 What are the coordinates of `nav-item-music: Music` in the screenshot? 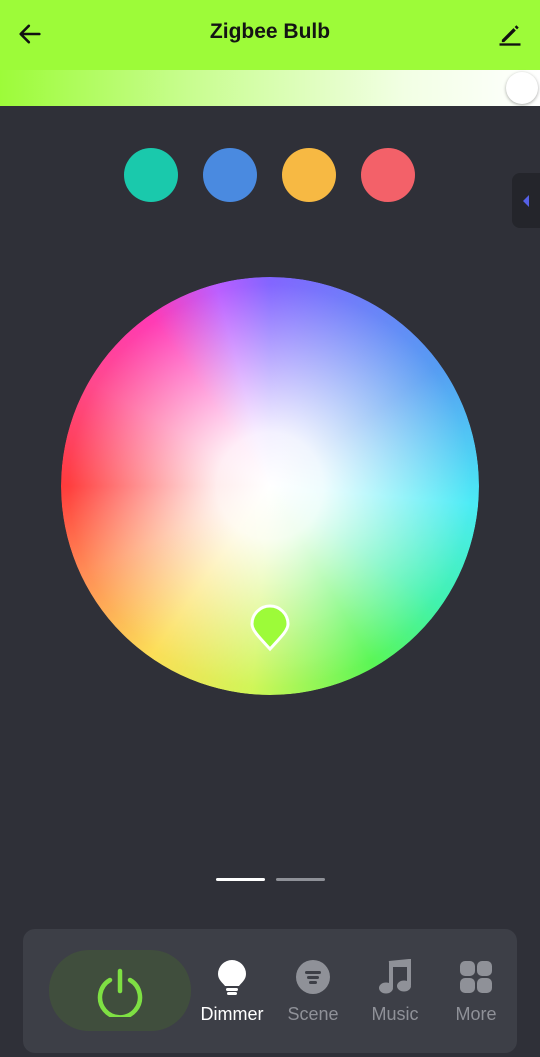 It's located at (395, 993).